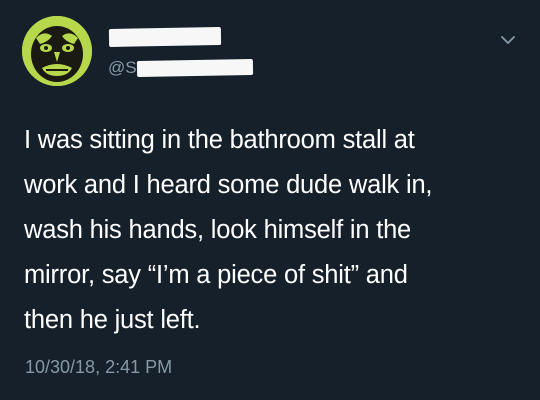 Image resolution: width=540 pixels, height=400 pixels. What do you see at coordinates (122, 67) in the screenshot?
I see `handle-prefix: @S` at bounding box center [122, 67].